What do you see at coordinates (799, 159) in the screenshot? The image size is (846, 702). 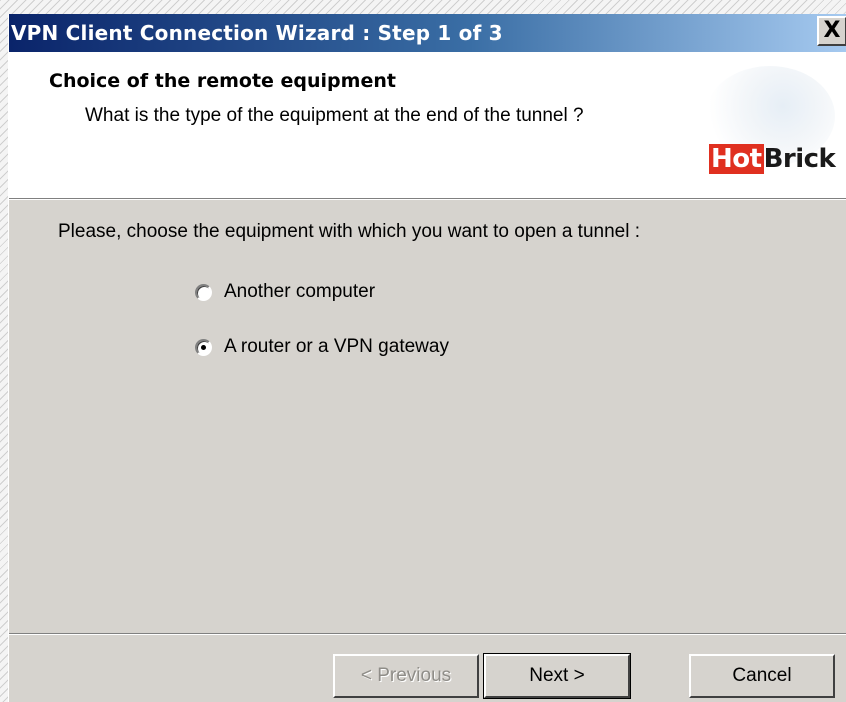 I see `logo-text-brick: Brick` at bounding box center [799, 159].